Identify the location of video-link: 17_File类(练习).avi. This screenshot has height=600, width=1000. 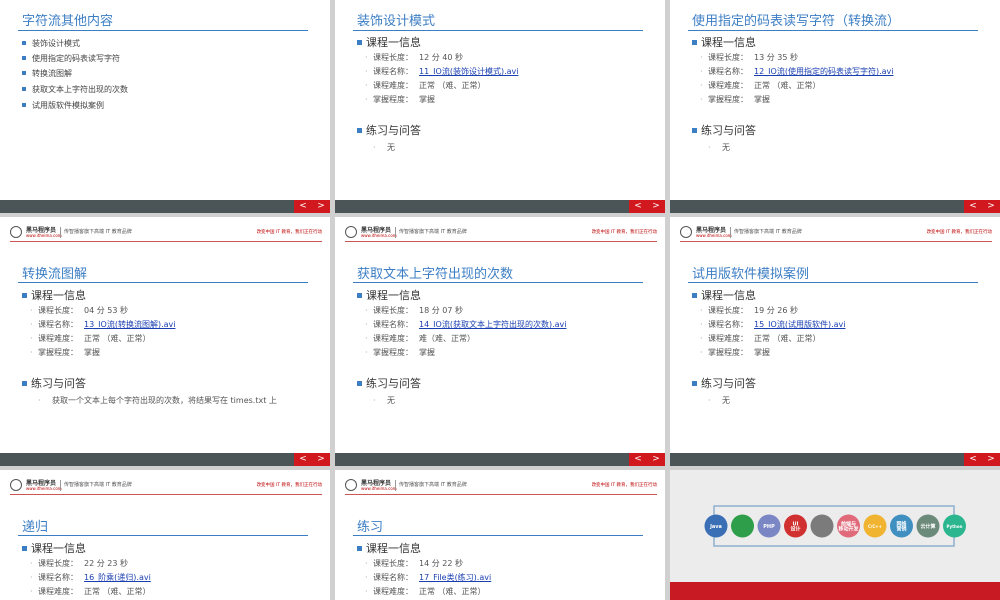
(455, 577).